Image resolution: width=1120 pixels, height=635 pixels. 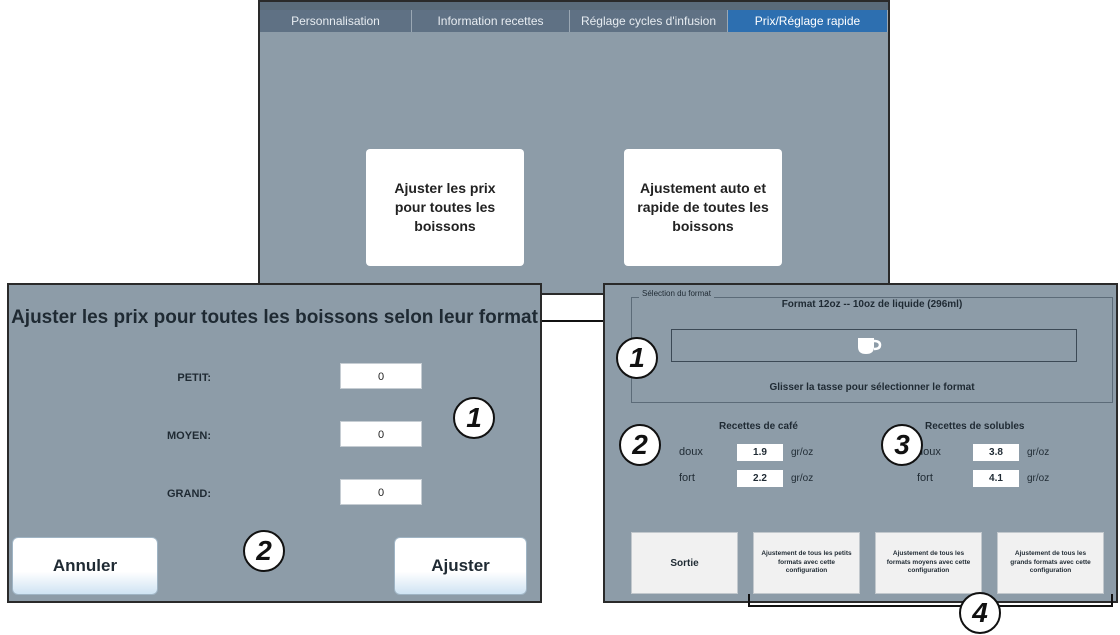 What do you see at coordinates (760, 452) in the screenshot?
I see `coffee-doux-input: 1.9` at bounding box center [760, 452].